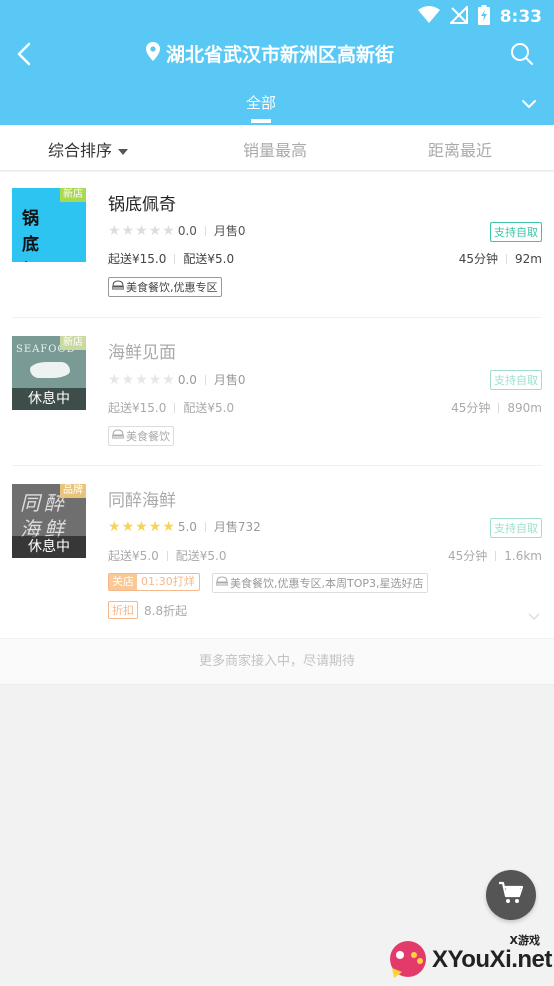  What do you see at coordinates (33, 235) in the screenshot?
I see `thumbnail-calligraphy: 锅 底佩 奇` at bounding box center [33, 235].